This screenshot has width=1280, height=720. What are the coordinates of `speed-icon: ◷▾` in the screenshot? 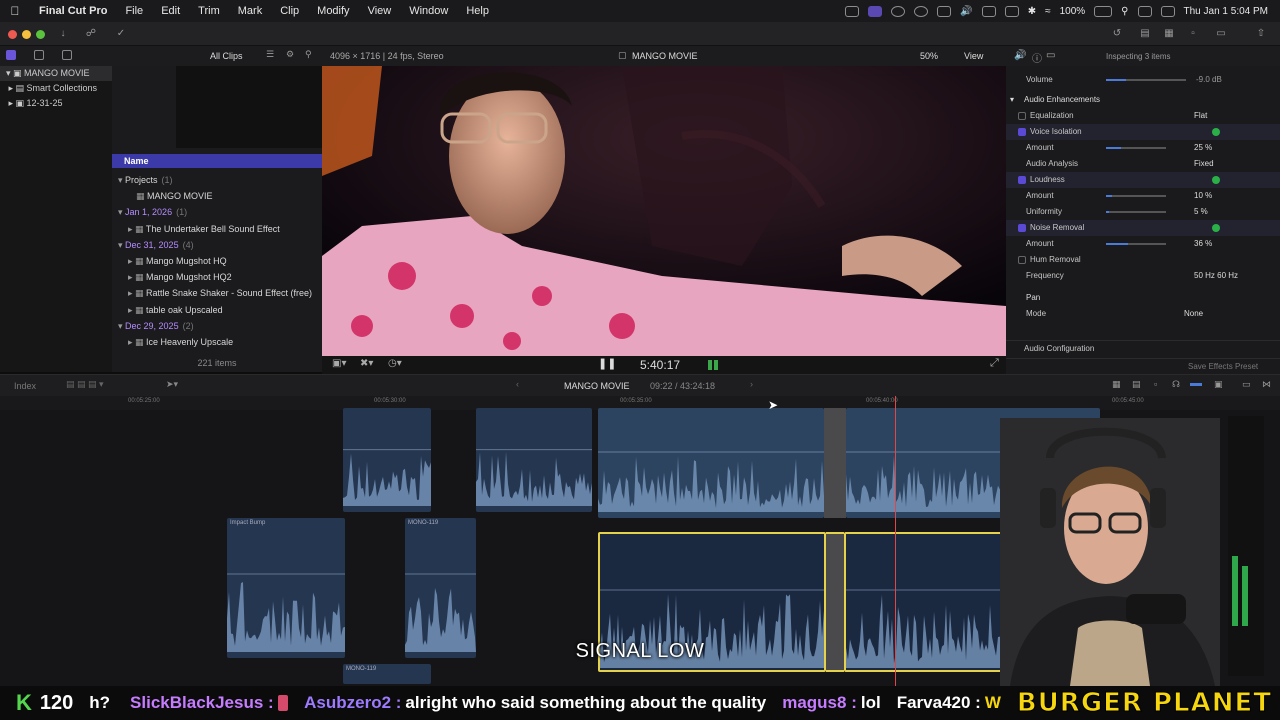 It's located at (395, 363).